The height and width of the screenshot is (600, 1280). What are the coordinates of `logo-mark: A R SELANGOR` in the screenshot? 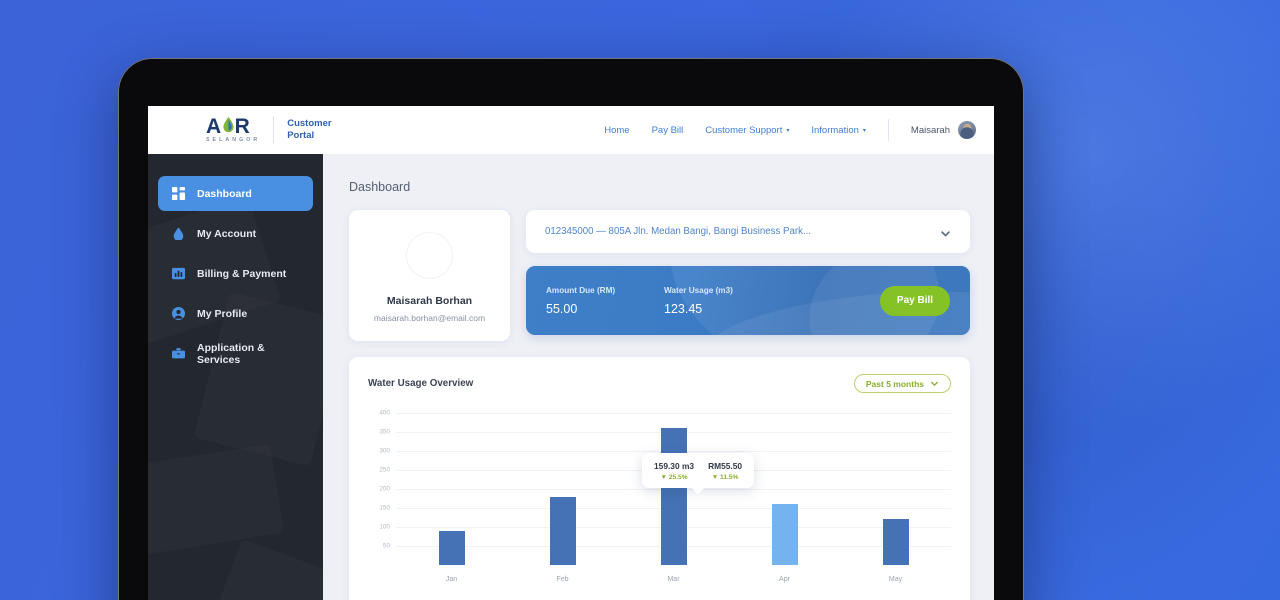 It's located at (233, 129).